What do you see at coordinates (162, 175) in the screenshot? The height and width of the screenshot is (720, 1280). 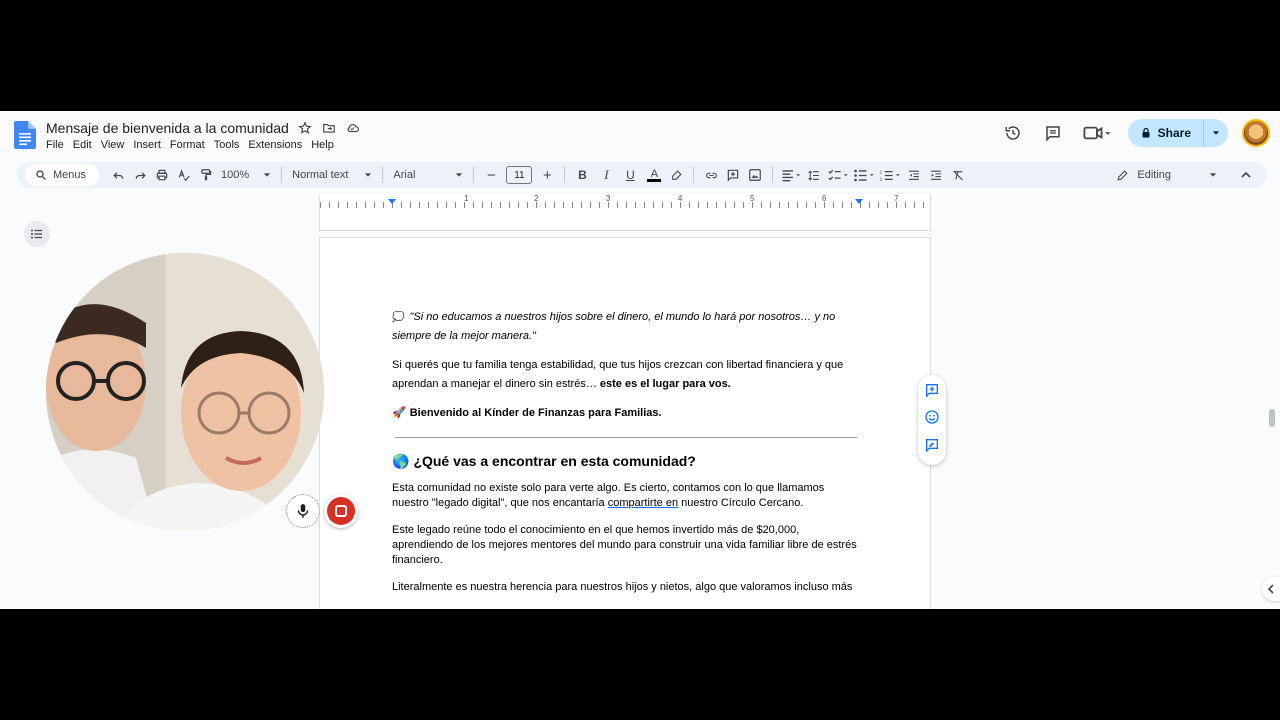 I see `print-icon` at bounding box center [162, 175].